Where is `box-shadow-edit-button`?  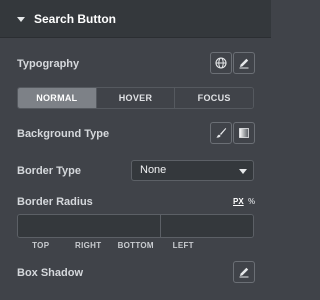
box-shadow-edit-button is located at coordinates (244, 272).